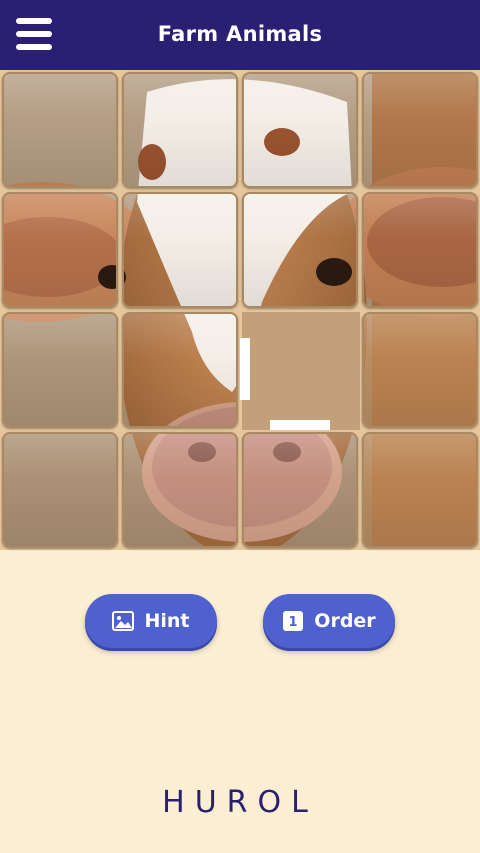 The width and height of the screenshot is (480, 853). I want to click on order-badge: 1, so click(293, 622).